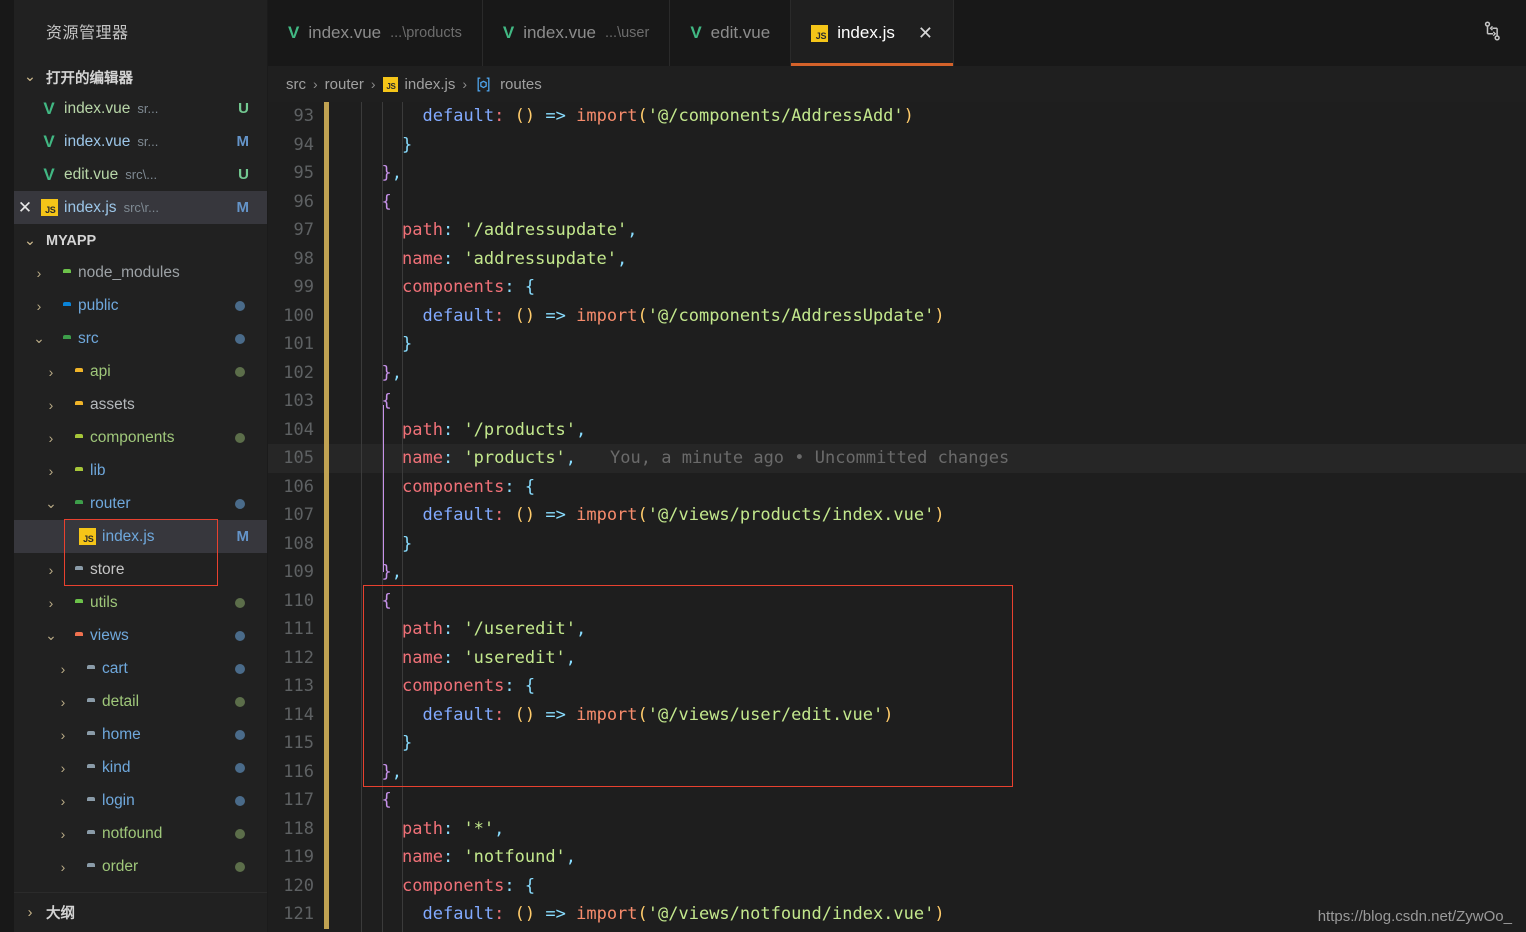 The height and width of the screenshot is (932, 1526). I want to click on open-editors-header: ⌄ 打开的编辑器, so click(140, 77).